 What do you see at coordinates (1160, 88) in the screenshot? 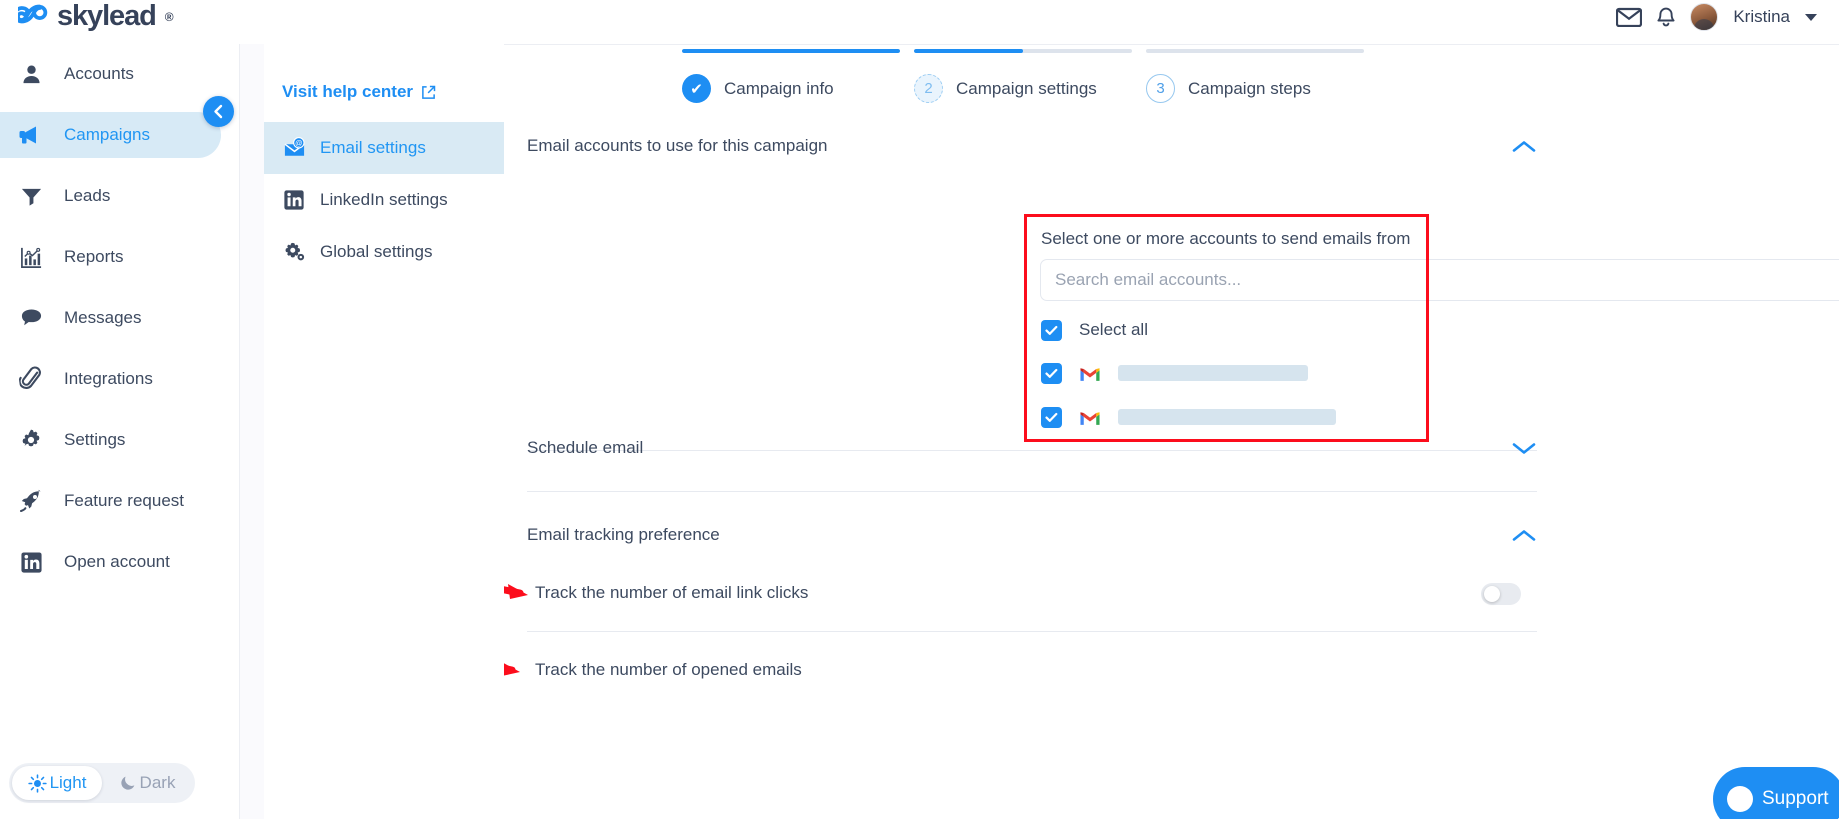
I see `step-badge-number: 3` at bounding box center [1160, 88].